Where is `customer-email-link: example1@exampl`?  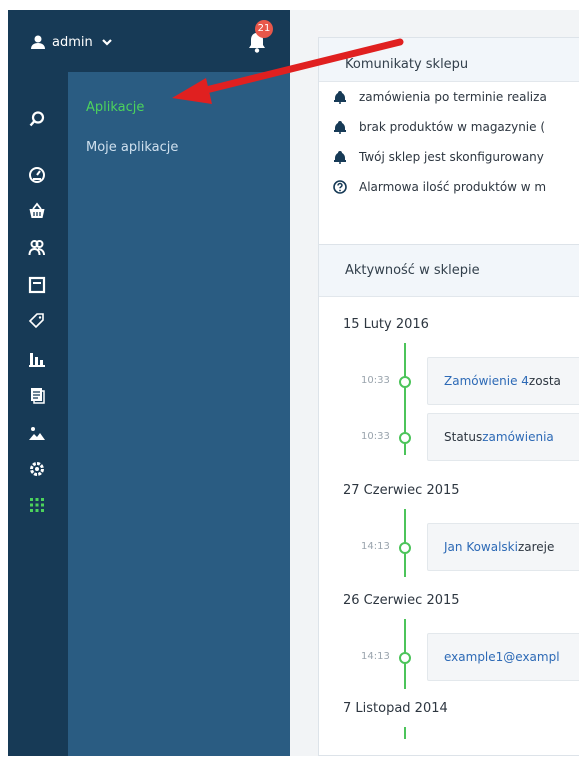
customer-email-link: example1@exampl is located at coordinates (502, 657).